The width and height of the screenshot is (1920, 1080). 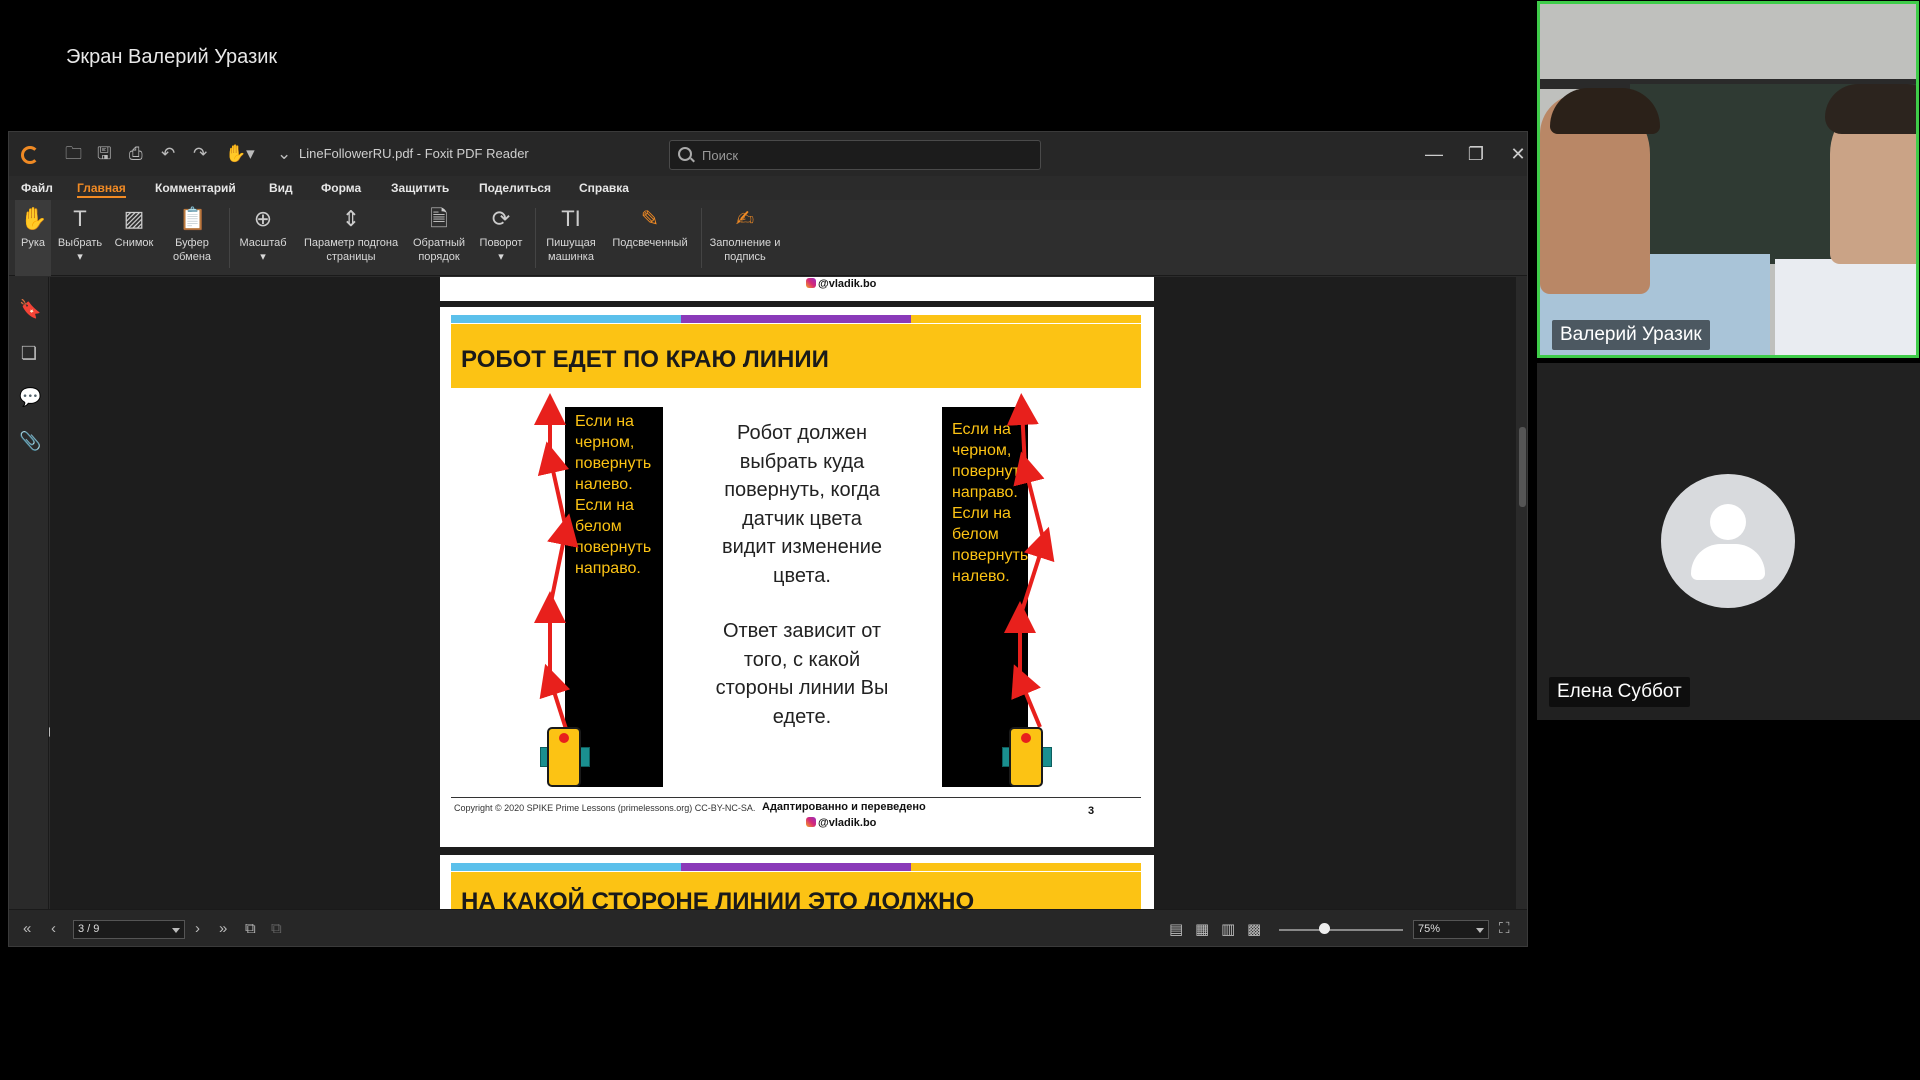 What do you see at coordinates (650, 218) in the screenshot?
I see `highlight-icon: ✎` at bounding box center [650, 218].